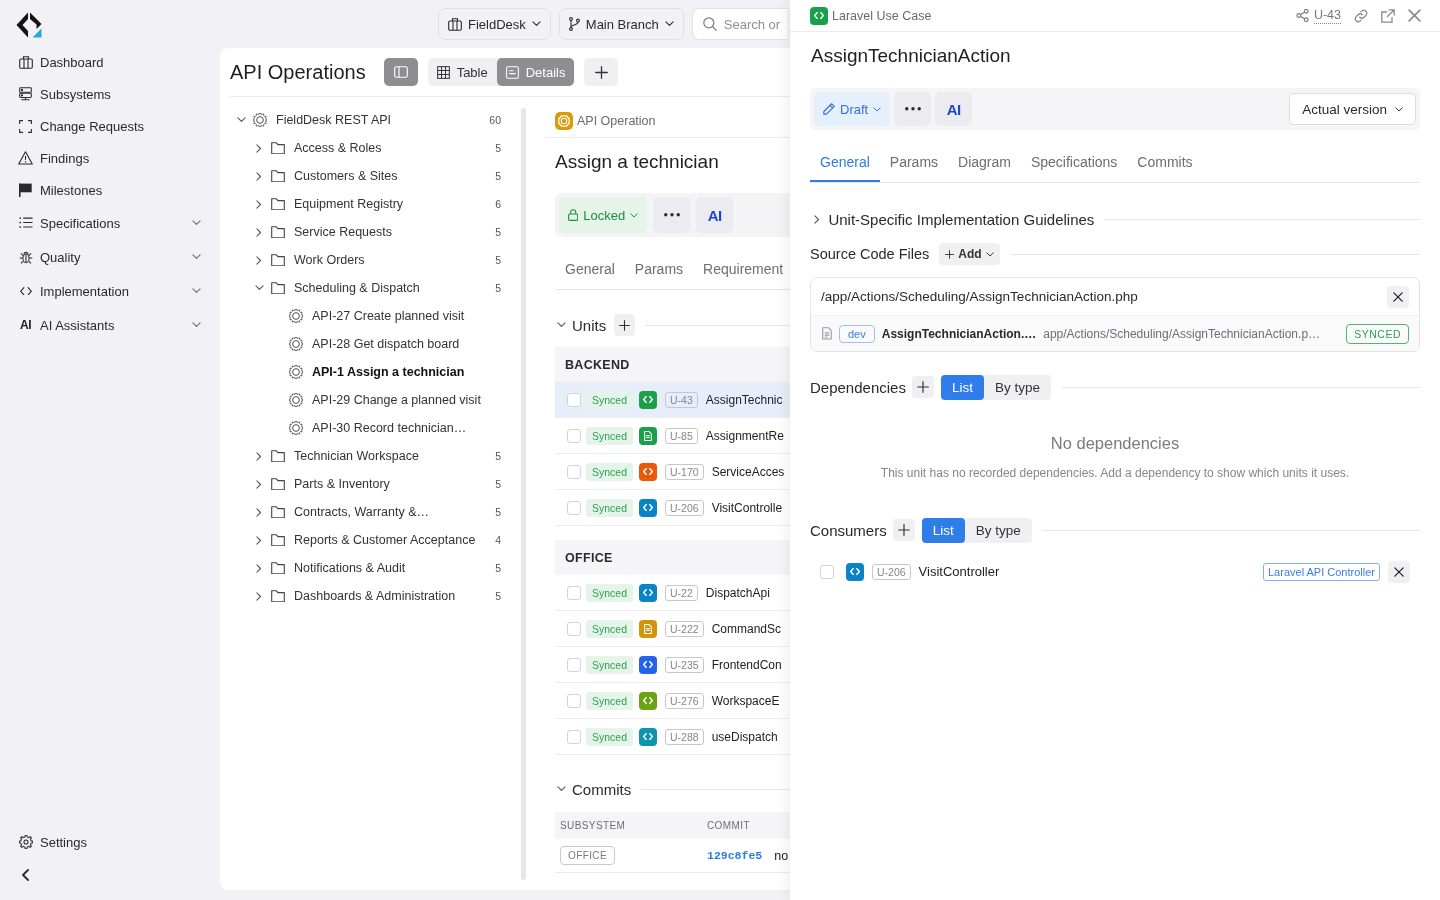  I want to click on item-type-label: Laravel Use Case, so click(882, 15).